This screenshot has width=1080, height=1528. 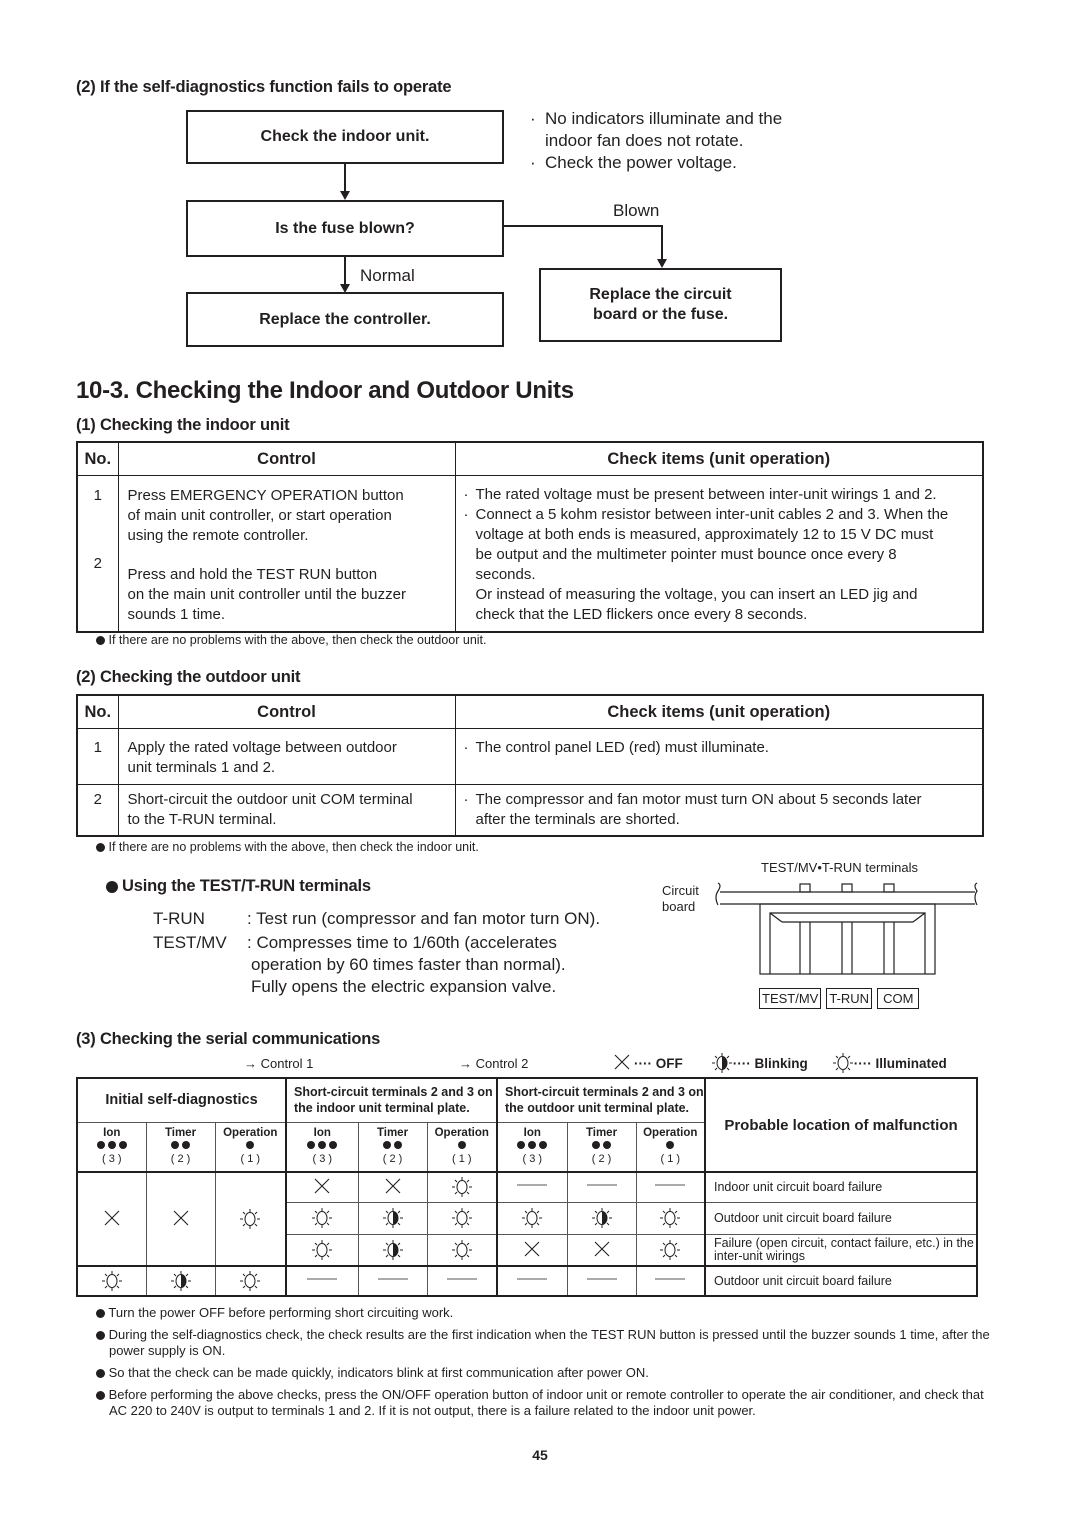 I want to click on board-break-icon, so click(x=846, y=894).